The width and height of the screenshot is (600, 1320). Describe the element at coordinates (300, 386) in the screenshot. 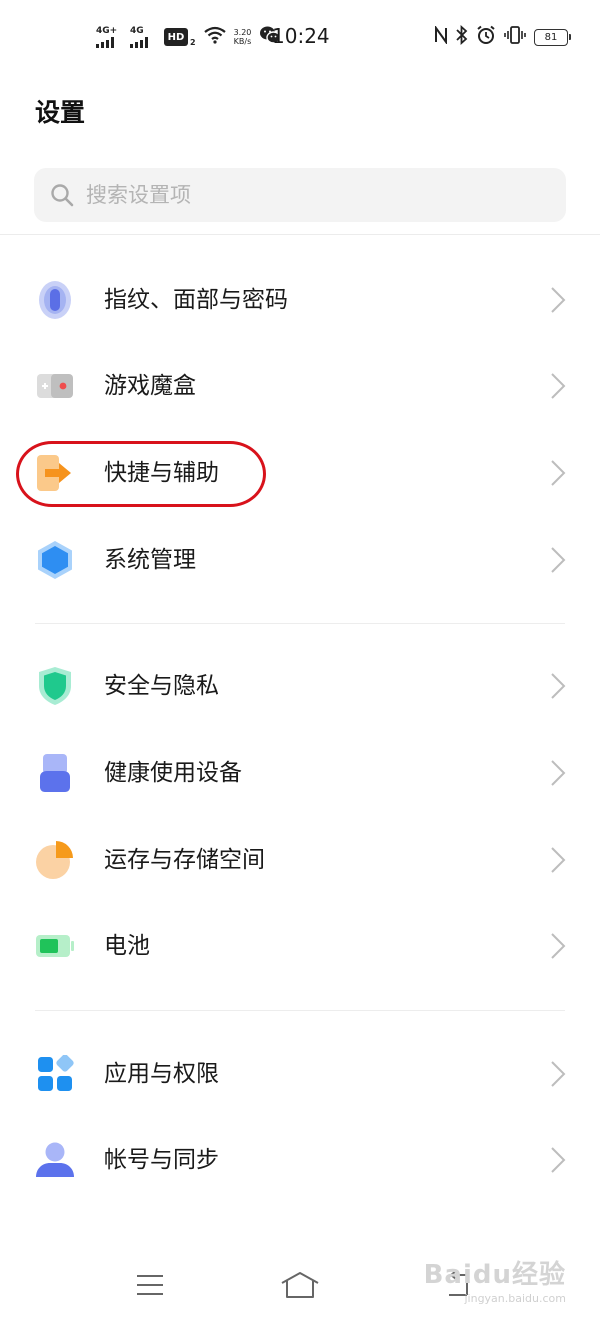

I see `settings-item-game-box: 游戏魔盒` at that location.